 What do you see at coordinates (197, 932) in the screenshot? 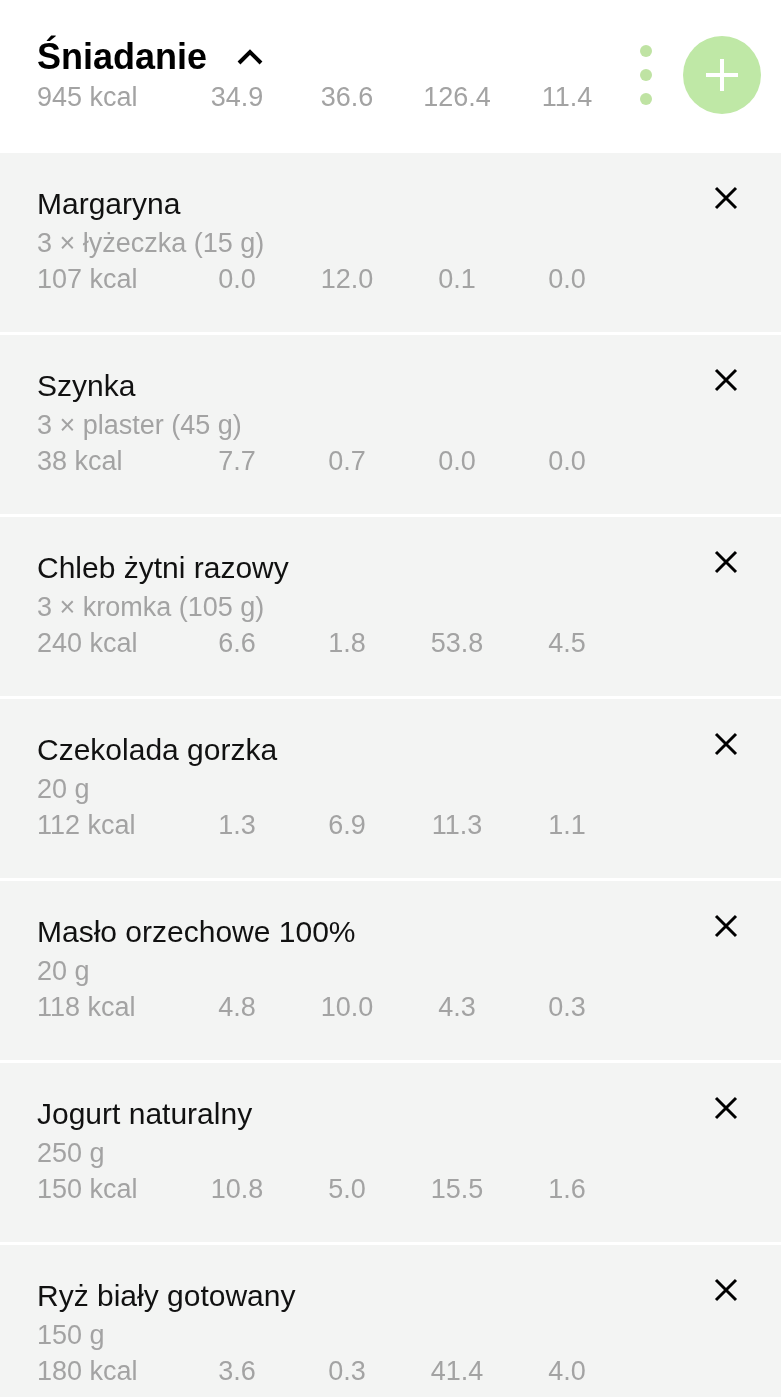
I see `food-name: Masło orzechowe 100%` at bounding box center [197, 932].